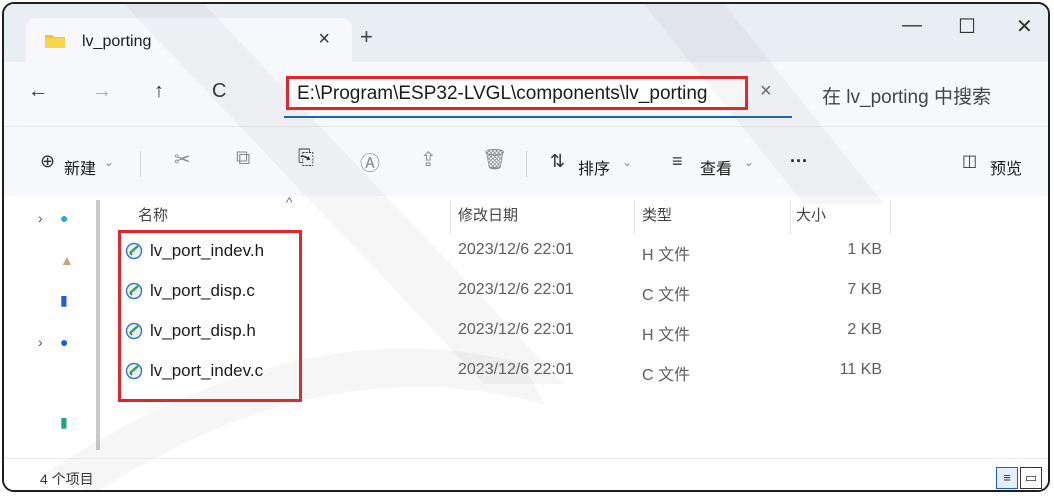 This screenshot has height=496, width=1054. I want to click on column-header-modified: 修改日期, so click(488, 214).